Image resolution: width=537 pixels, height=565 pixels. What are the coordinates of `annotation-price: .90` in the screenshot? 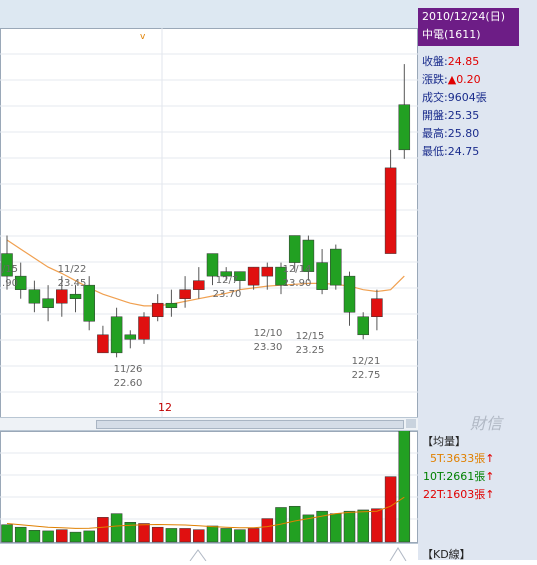 It's located at (10, 283).